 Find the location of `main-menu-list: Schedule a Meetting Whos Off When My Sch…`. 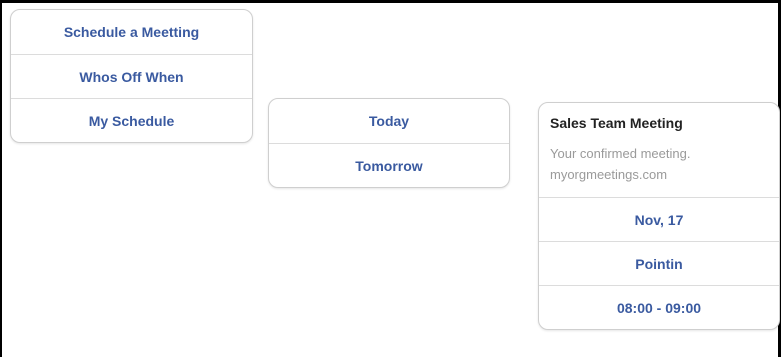

main-menu-list: Schedule a Meetting Whos Off When My Sch… is located at coordinates (131, 76).